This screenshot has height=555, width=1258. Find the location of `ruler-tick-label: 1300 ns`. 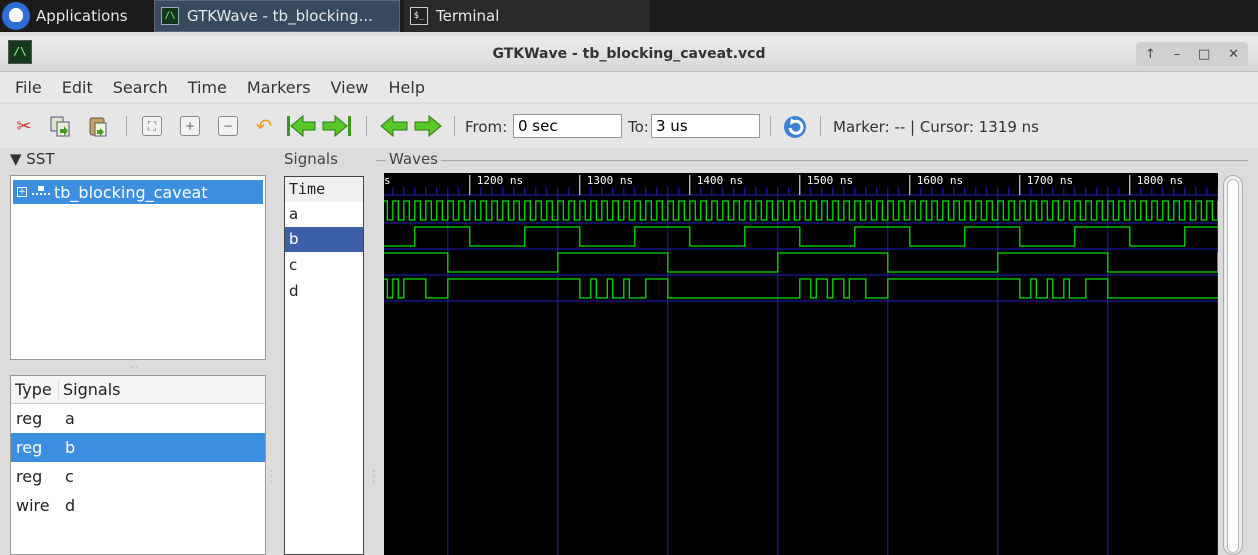

ruler-tick-label: 1300 ns is located at coordinates (610, 180).